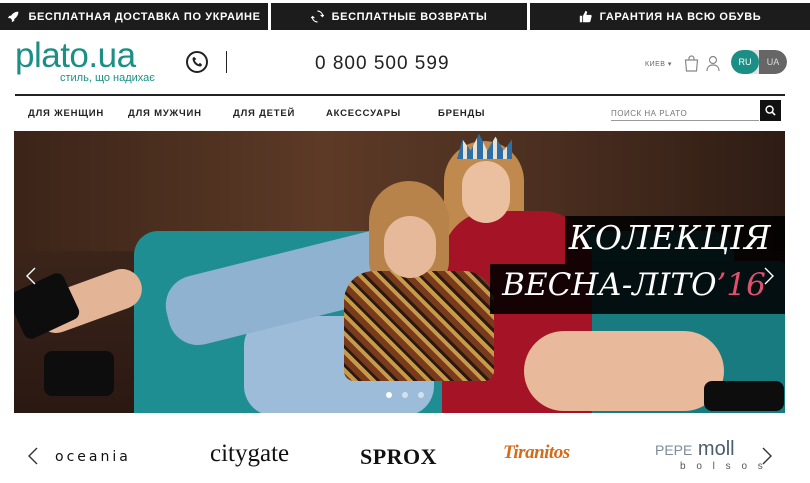 The width and height of the screenshot is (810, 483). I want to click on hero-next-button, so click(769, 276).